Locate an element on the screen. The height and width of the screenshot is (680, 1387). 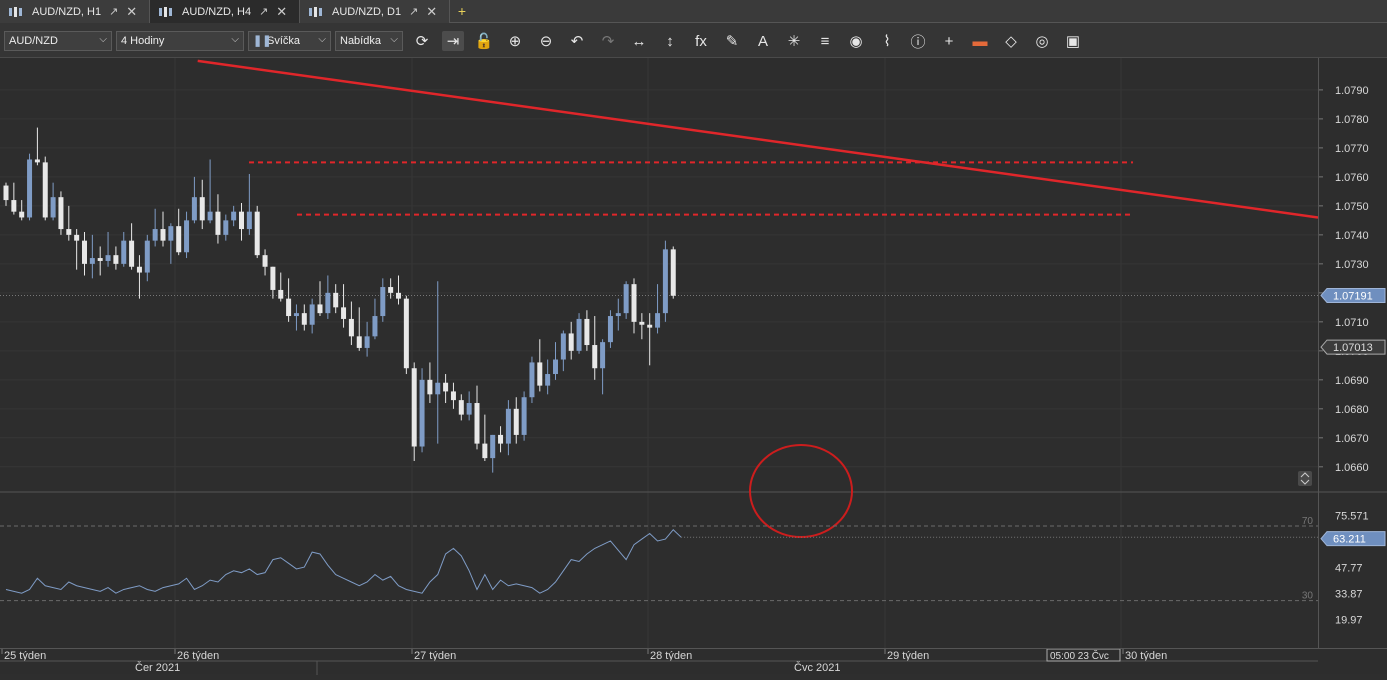
crosshair-icon: + is located at coordinates (949, 41).